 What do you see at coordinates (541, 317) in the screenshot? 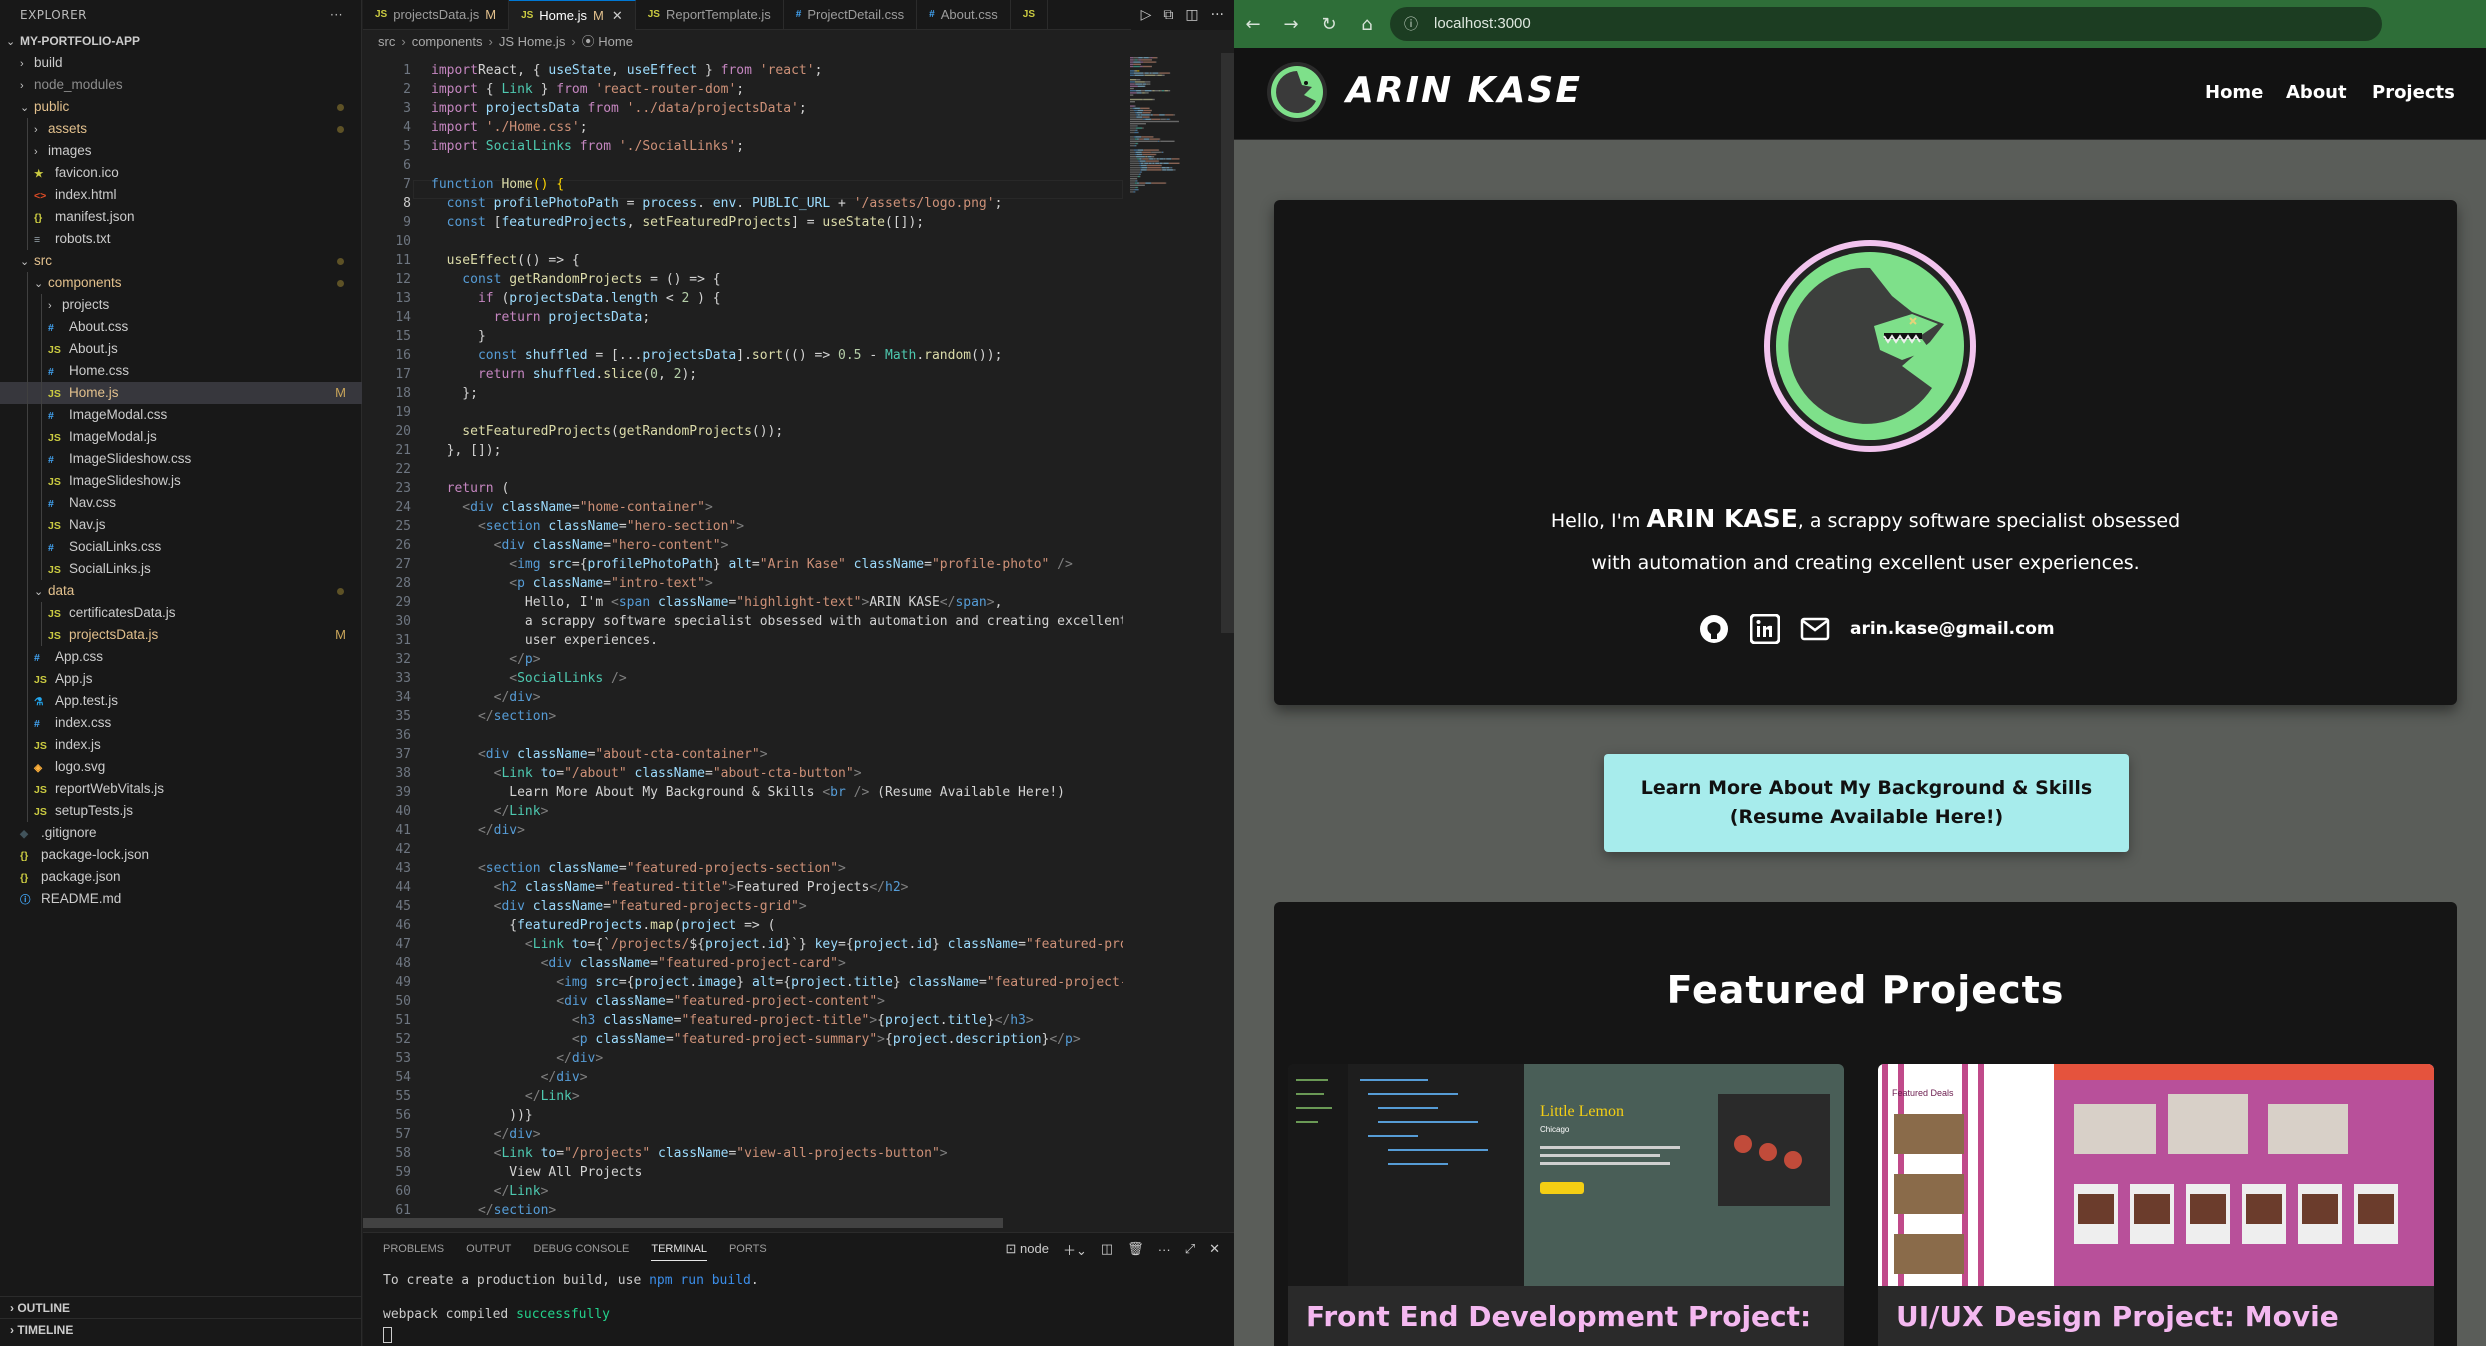
I see `code-line: return projectsData;` at bounding box center [541, 317].